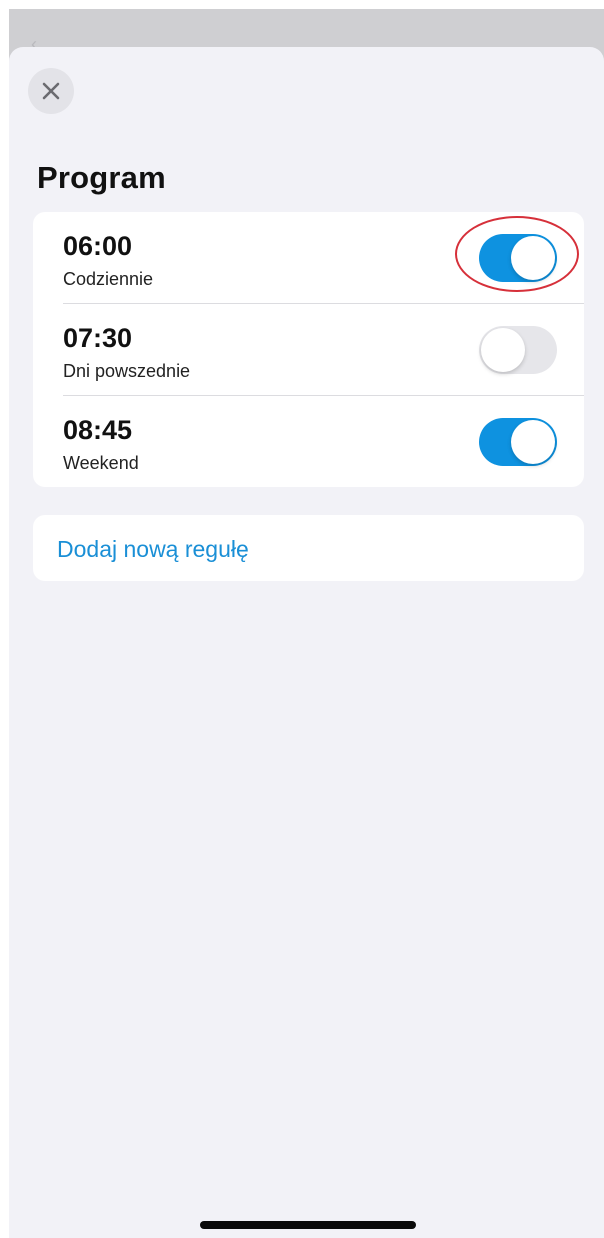 The height and width of the screenshot is (1238, 604). What do you see at coordinates (127, 371) in the screenshot?
I see `rule-days: Dni powszednie` at bounding box center [127, 371].